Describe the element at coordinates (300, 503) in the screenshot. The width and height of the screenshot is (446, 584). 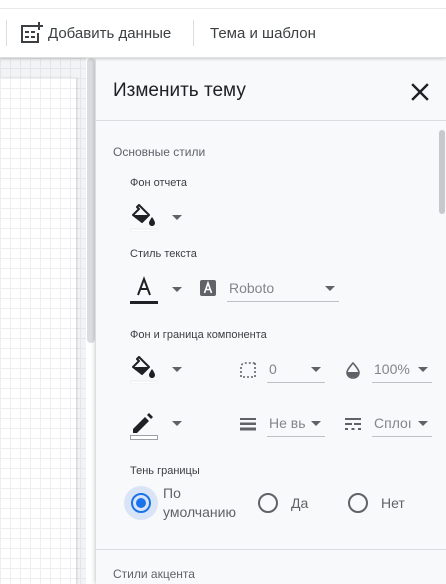
I see `shadow-yes-label: Да` at that location.